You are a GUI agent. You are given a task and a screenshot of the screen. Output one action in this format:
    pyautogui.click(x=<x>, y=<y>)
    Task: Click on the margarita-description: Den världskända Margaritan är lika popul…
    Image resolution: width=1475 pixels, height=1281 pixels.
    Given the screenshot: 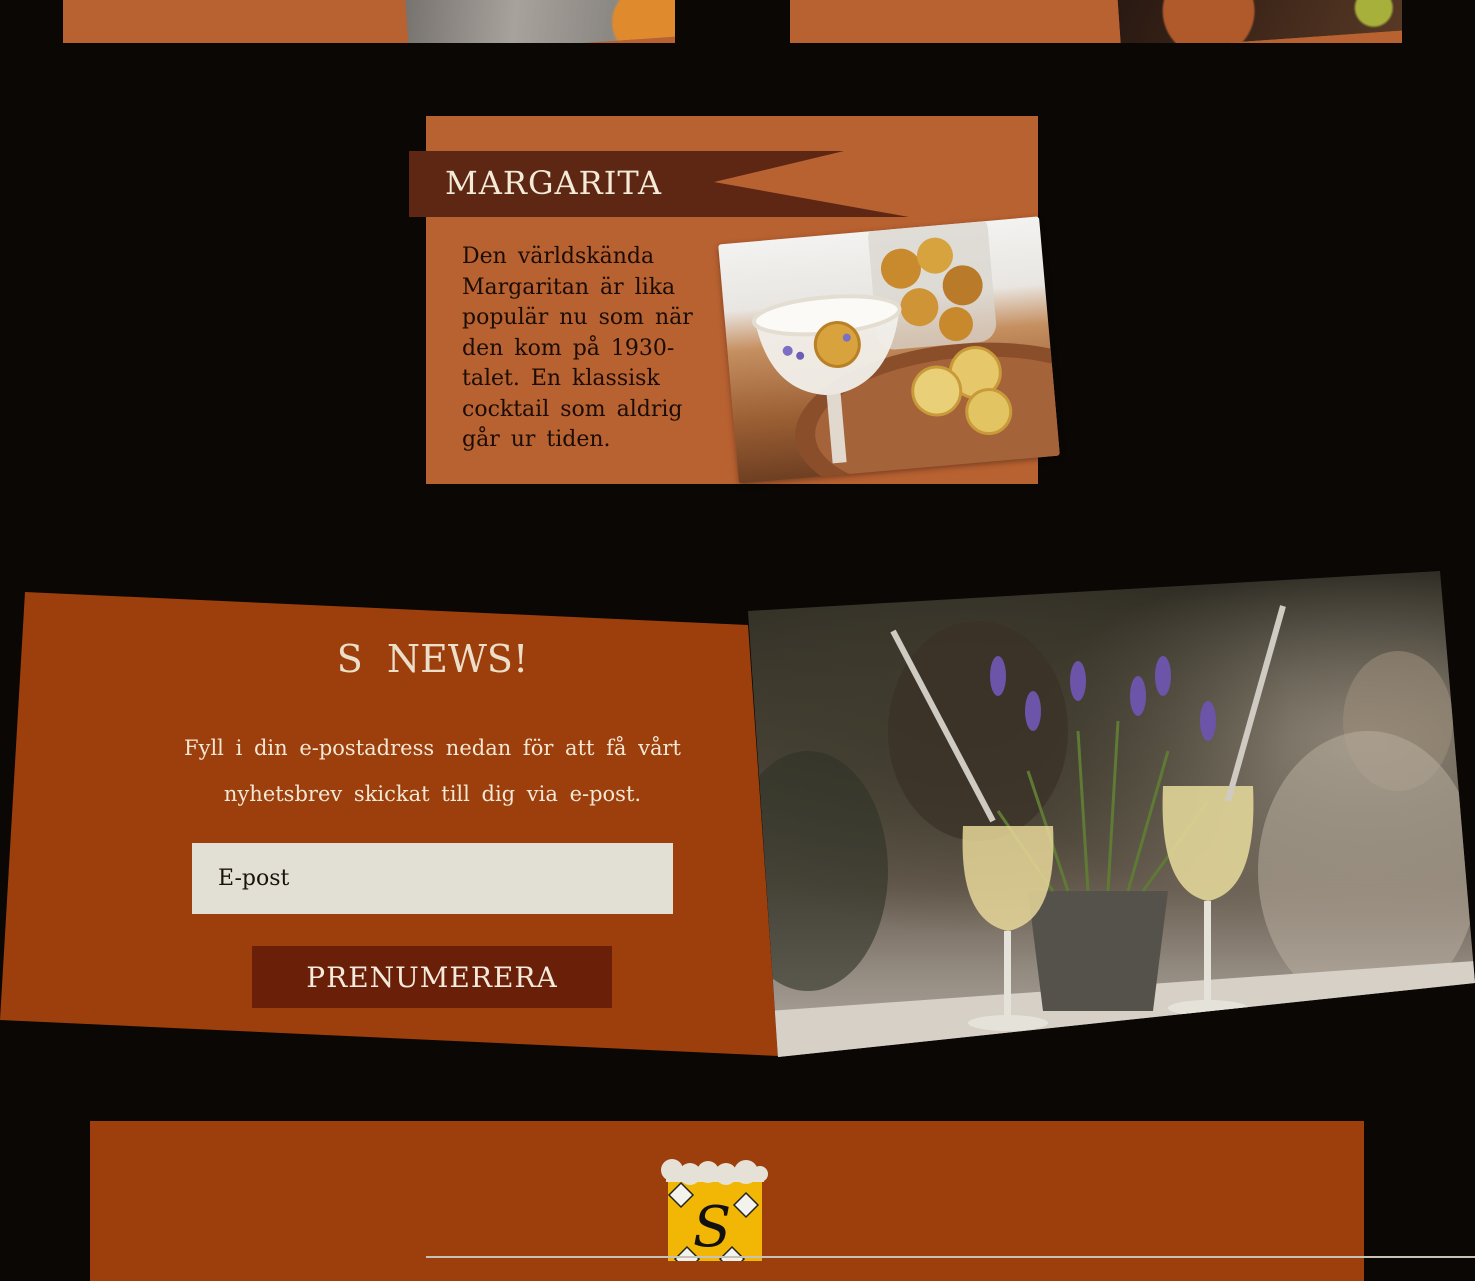 What is the action you would take?
    pyautogui.click(x=577, y=348)
    